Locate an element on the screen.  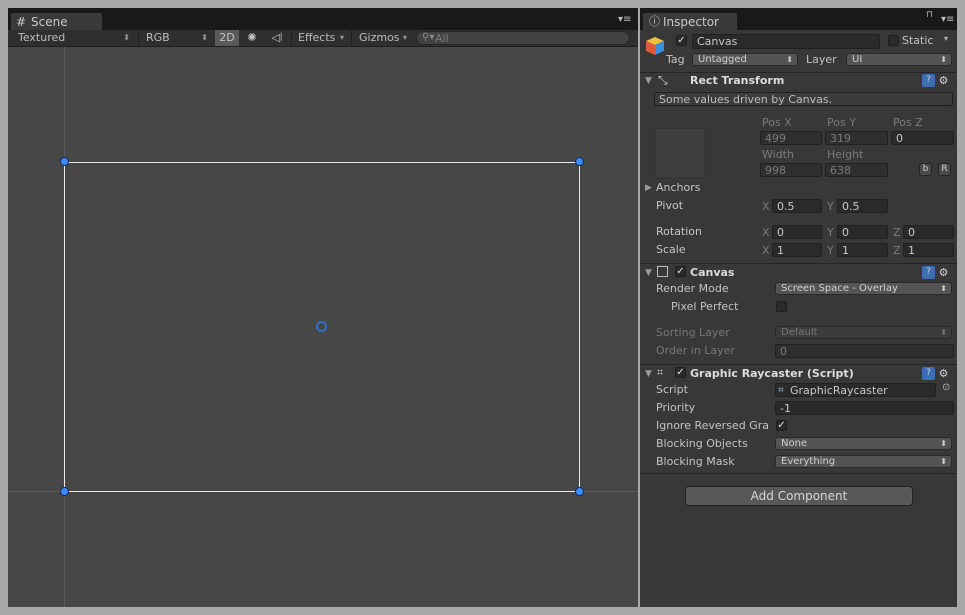
rect-handle-bottom-left is located at coordinates (64, 491).